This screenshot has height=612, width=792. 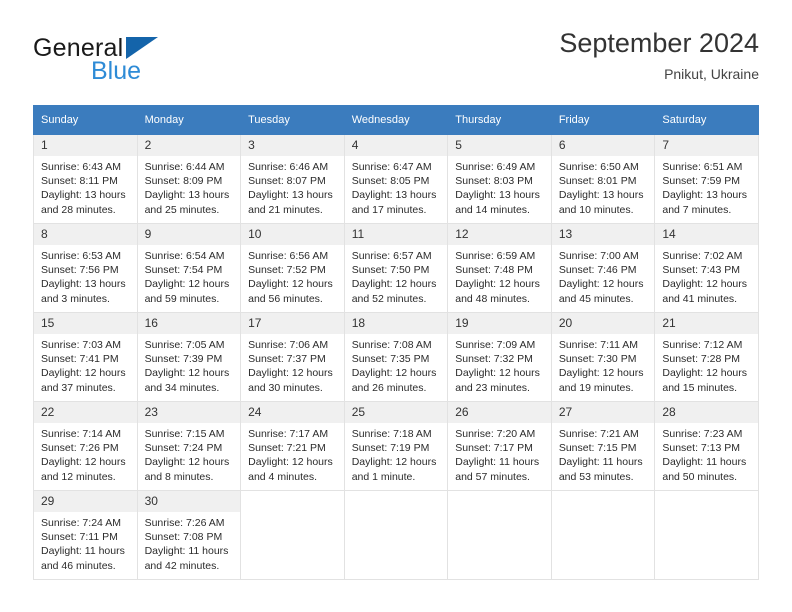 What do you see at coordinates (183, 359) in the screenshot?
I see `sunset-text: Sunset: 7:39 PM` at bounding box center [183, 359].